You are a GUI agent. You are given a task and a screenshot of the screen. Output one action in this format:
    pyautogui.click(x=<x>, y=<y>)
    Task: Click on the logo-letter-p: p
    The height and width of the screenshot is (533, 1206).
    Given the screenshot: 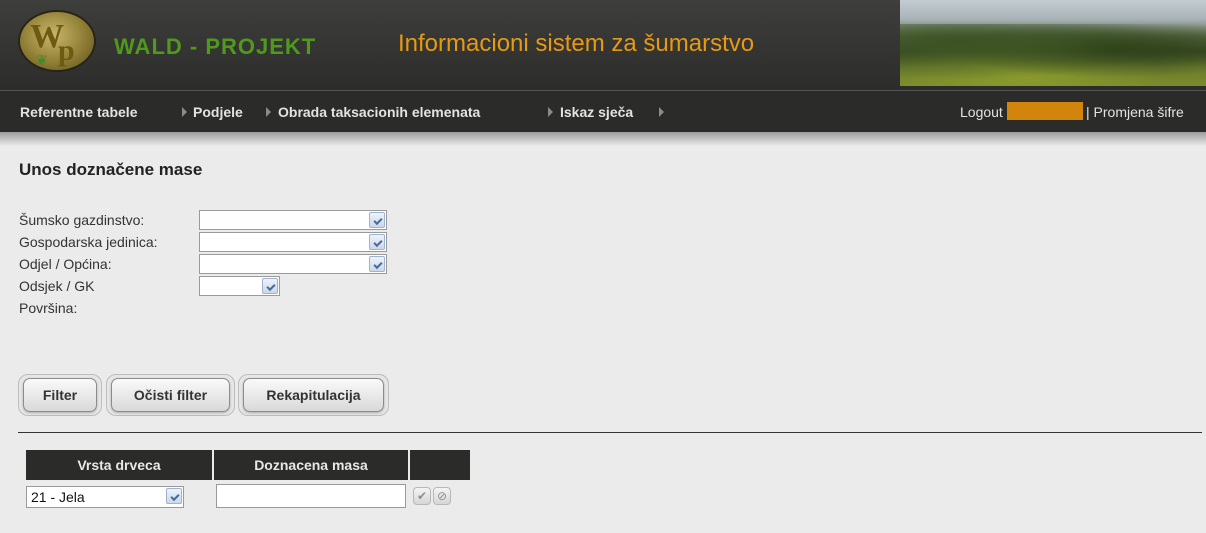 What is the action you would take?
    pyautogui.click(x=66, y=50)
    